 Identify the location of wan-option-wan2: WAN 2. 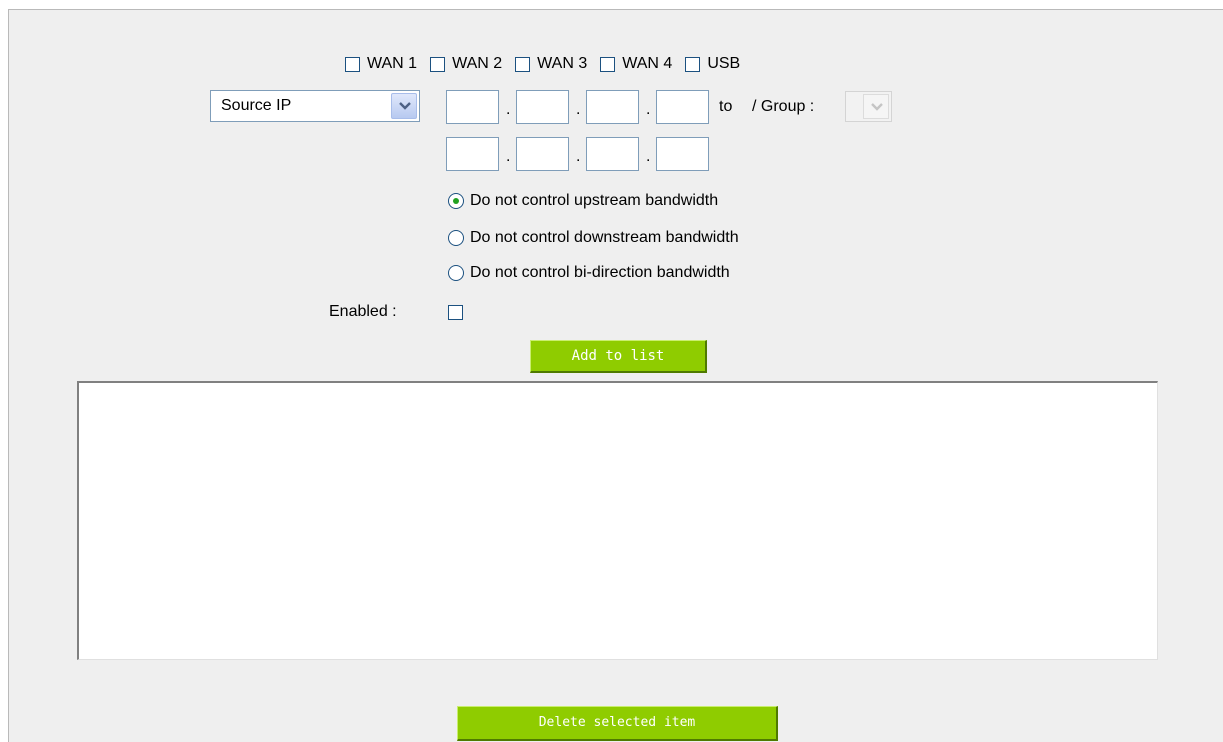
(466, 64).